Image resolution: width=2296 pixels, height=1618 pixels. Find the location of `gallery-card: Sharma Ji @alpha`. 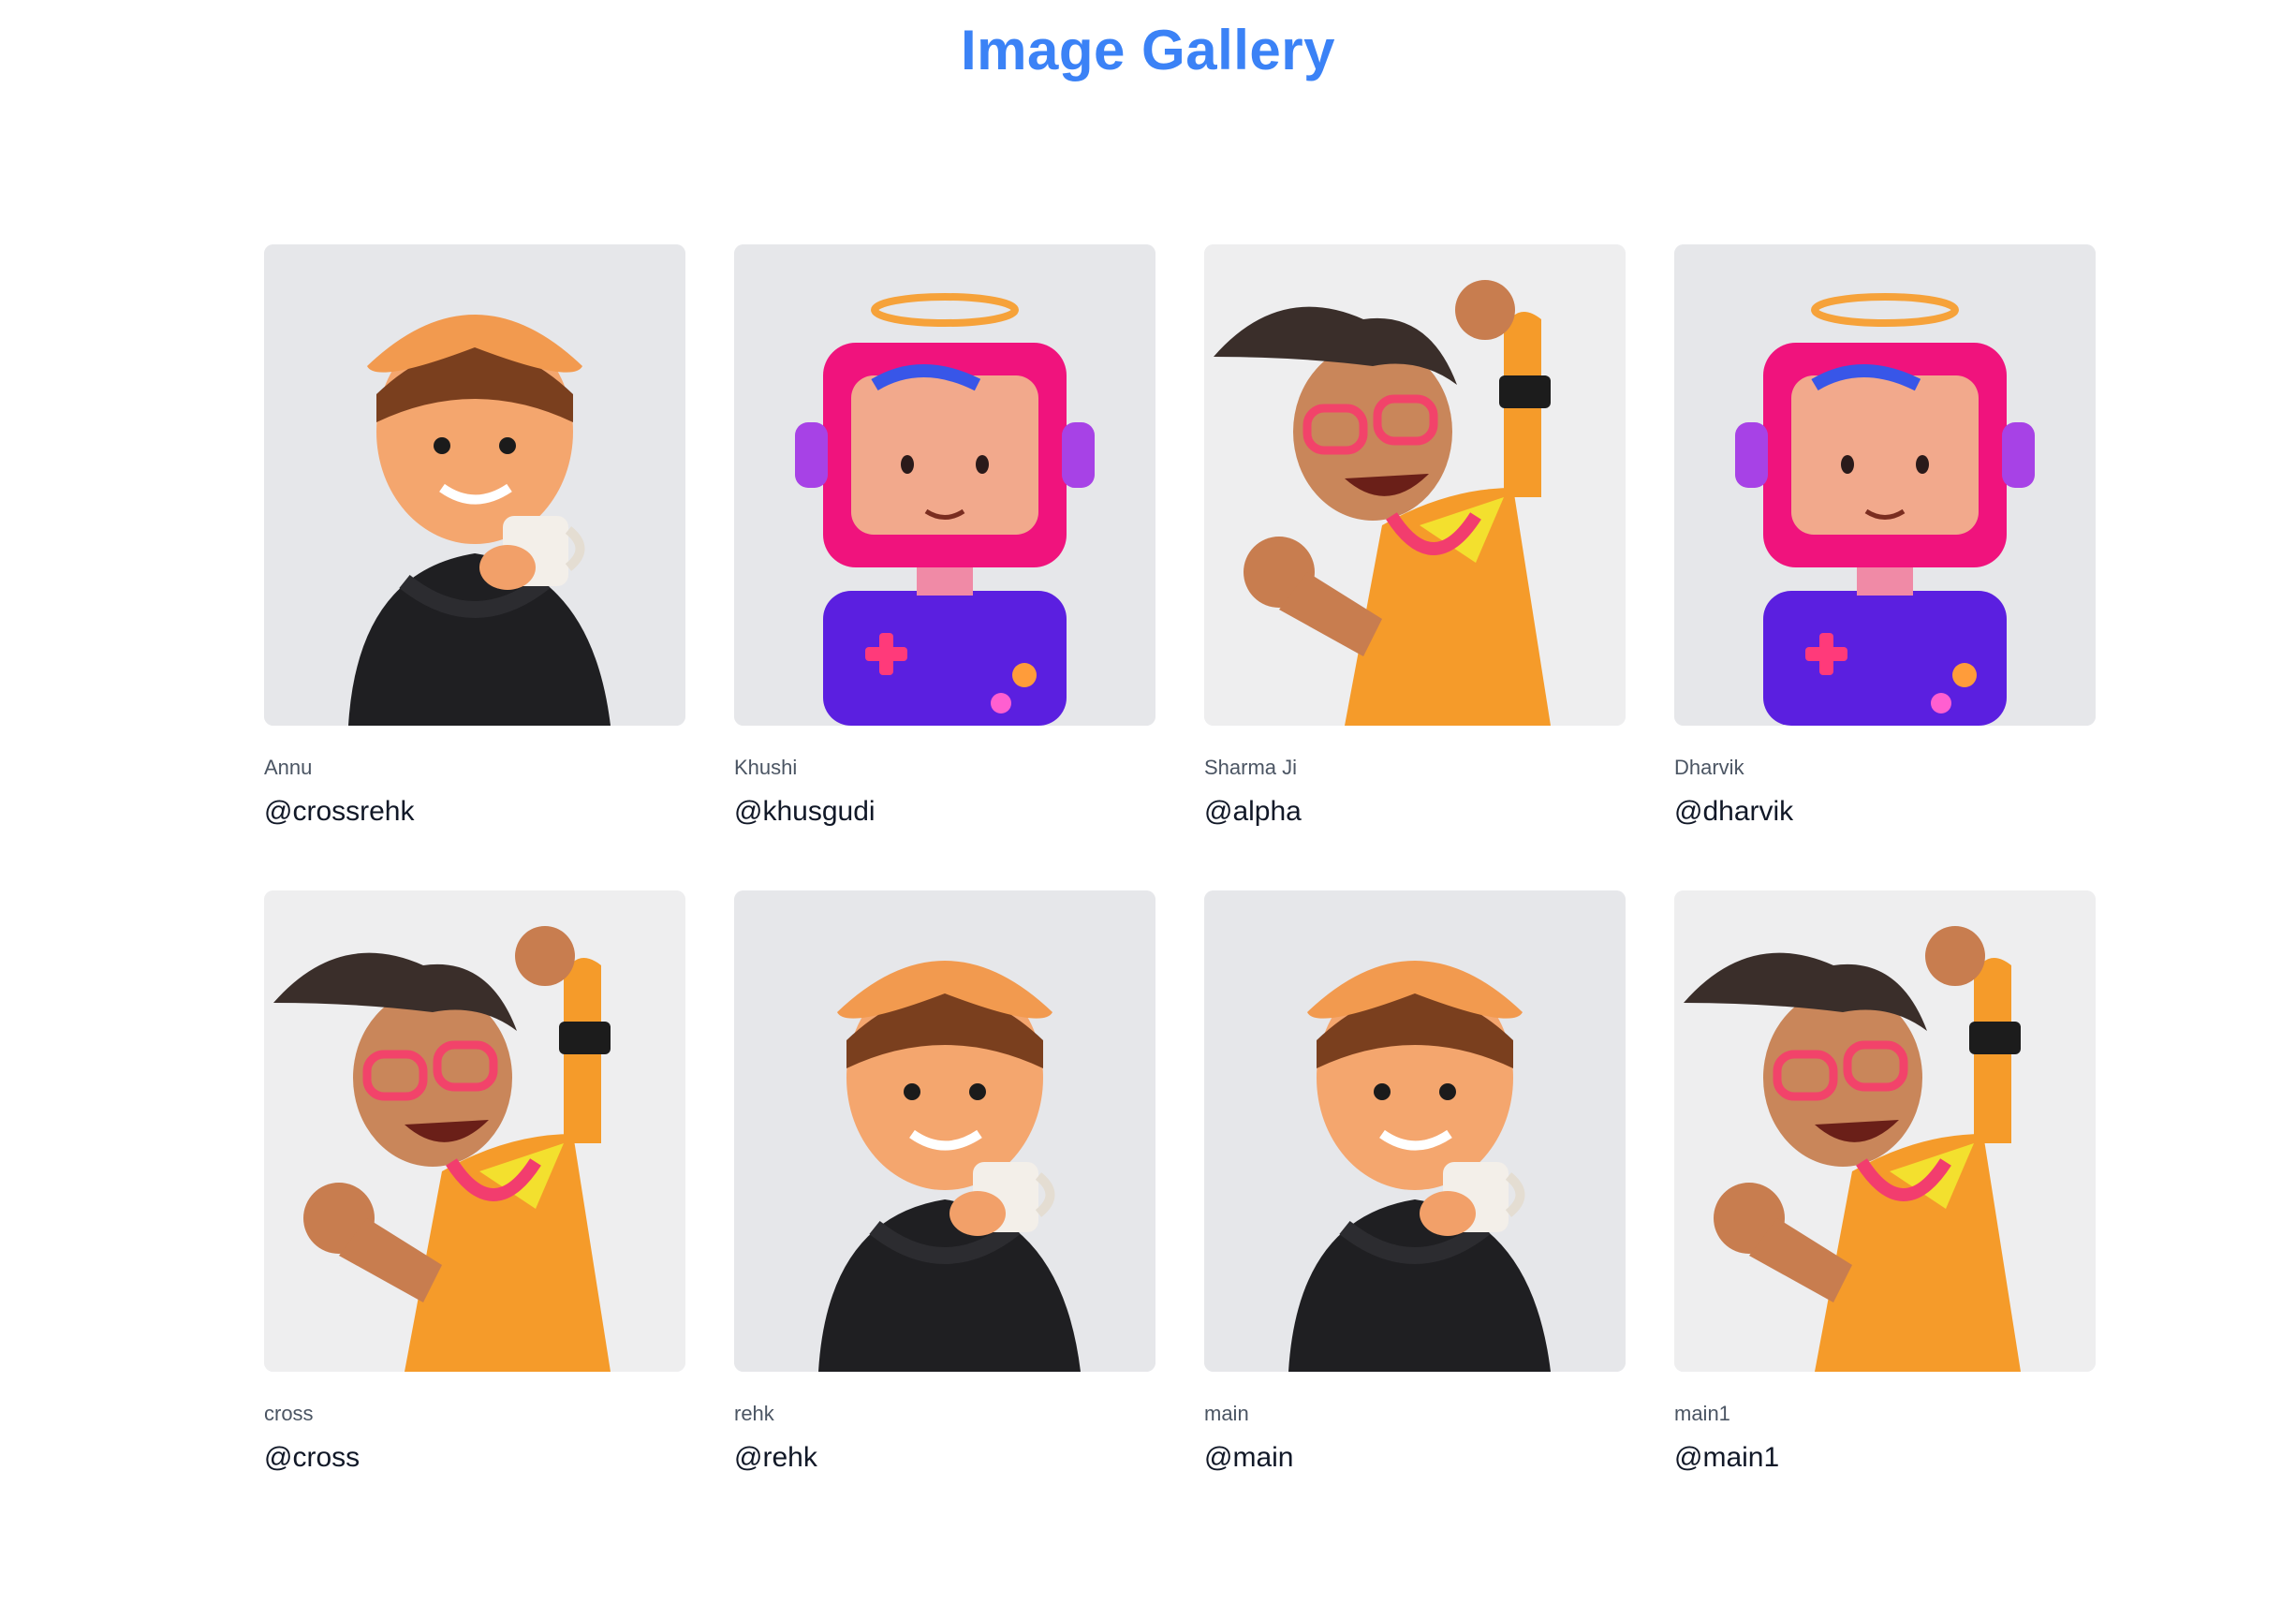

gallery-card: Sharma Ji @alpha is located at coordinates (1415, 536).